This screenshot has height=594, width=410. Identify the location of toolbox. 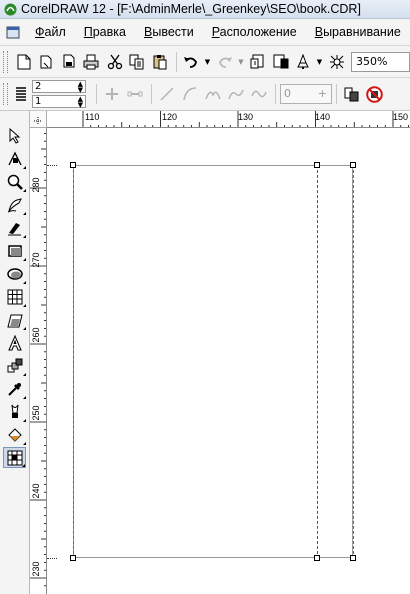
(15, 352).